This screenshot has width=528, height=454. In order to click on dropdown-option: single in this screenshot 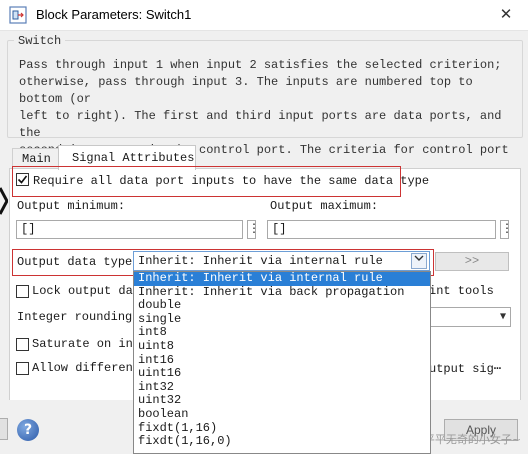, I will do `click(282, 319)`.